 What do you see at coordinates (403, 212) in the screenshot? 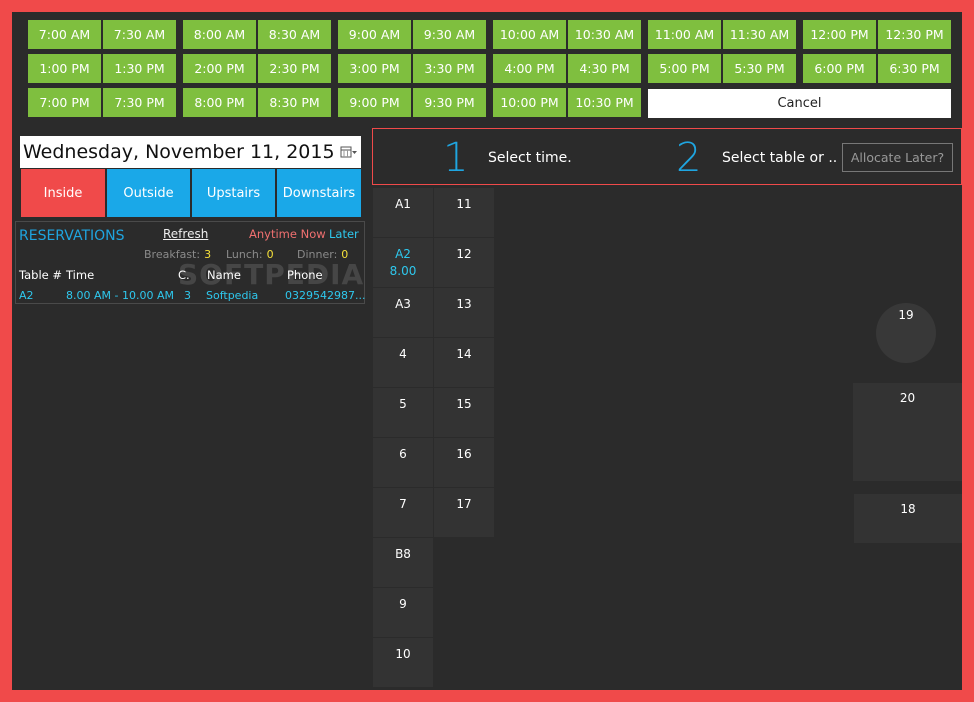
I see `table-cell: A1` at bounding box center [403, 212].